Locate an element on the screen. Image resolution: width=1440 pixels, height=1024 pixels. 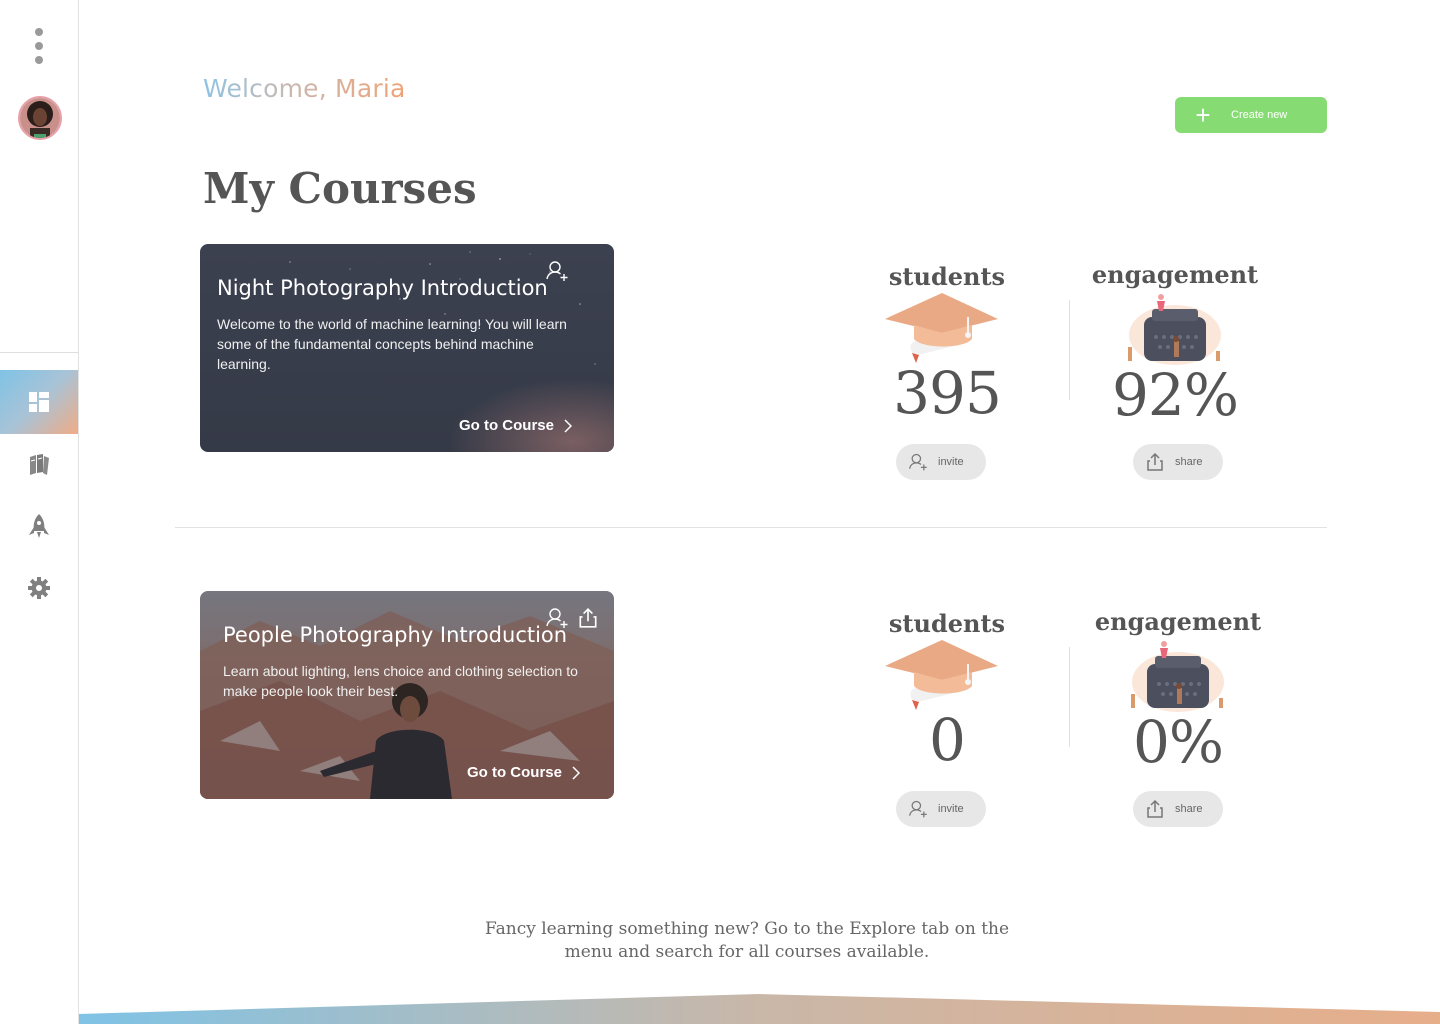
footer-wave is located at coordinates (759, 1009).